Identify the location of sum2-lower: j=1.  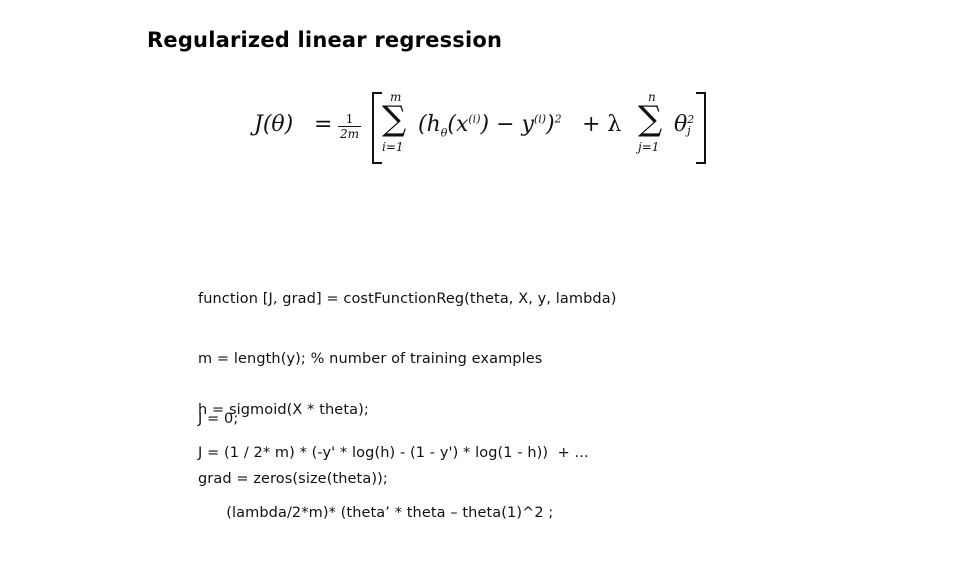
(649, 147).